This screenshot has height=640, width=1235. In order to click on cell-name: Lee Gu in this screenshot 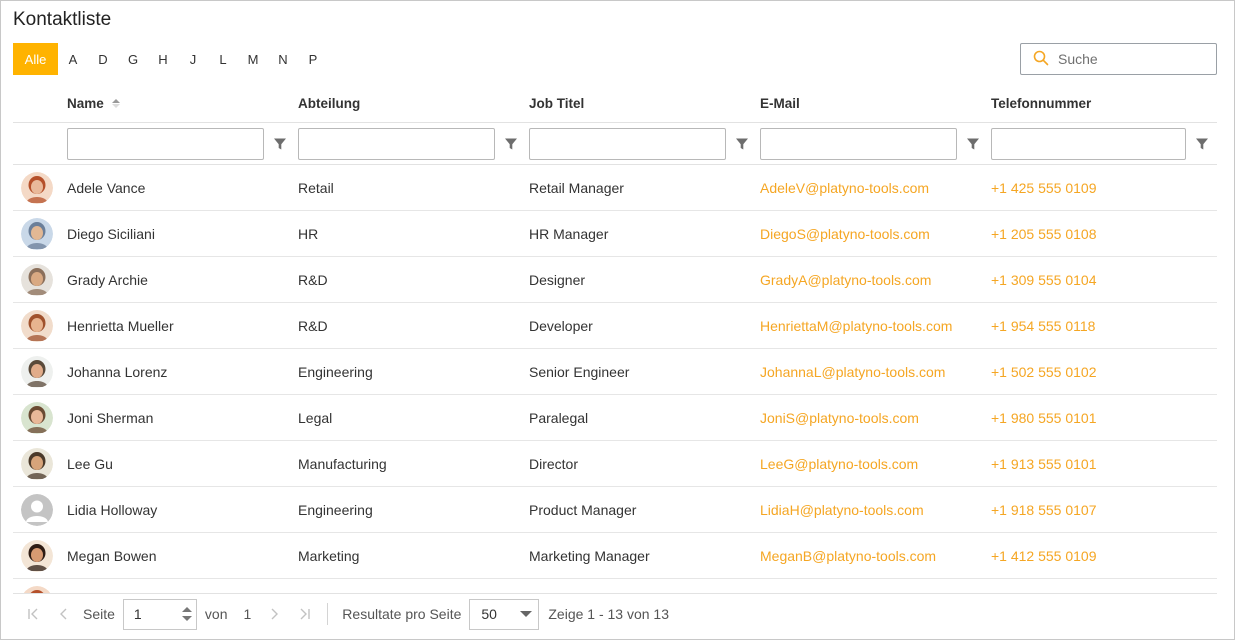, I will do `click(90, 463)`.